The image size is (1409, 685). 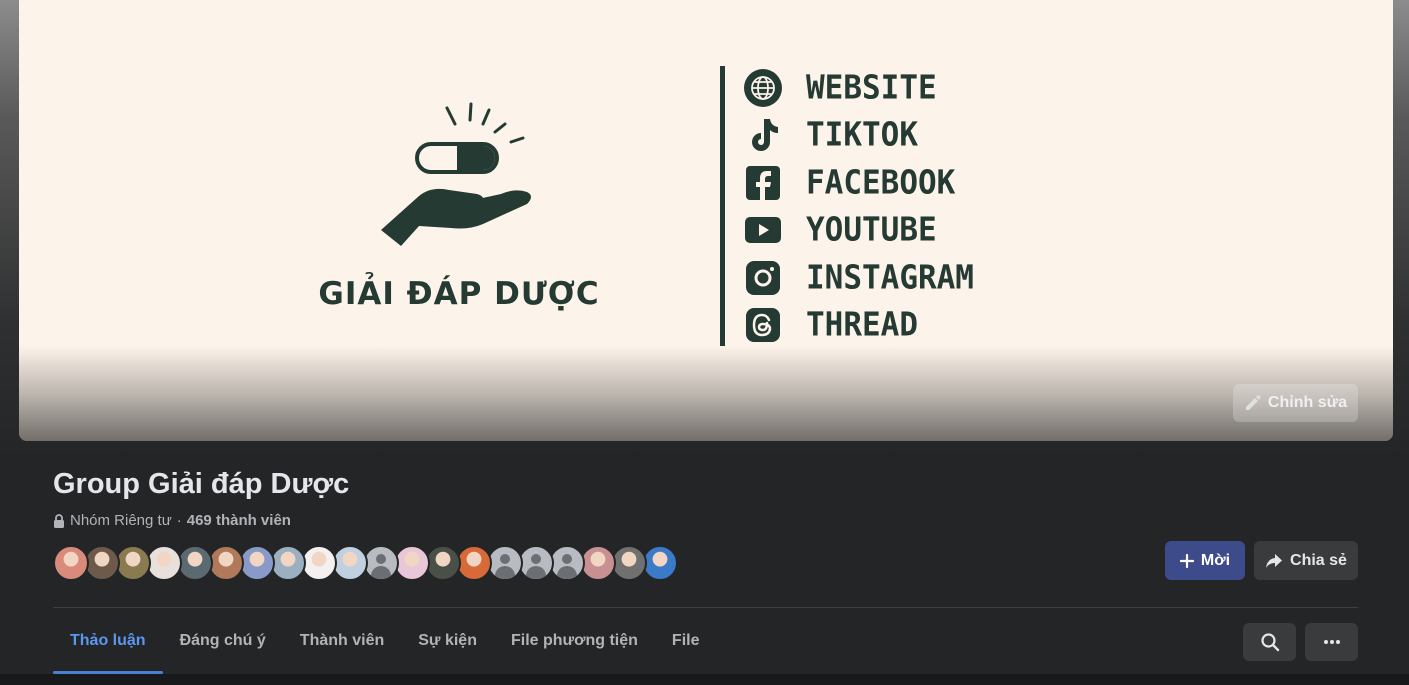 I want to click on tab-members: Thành viên, so click(x=342, y=641).